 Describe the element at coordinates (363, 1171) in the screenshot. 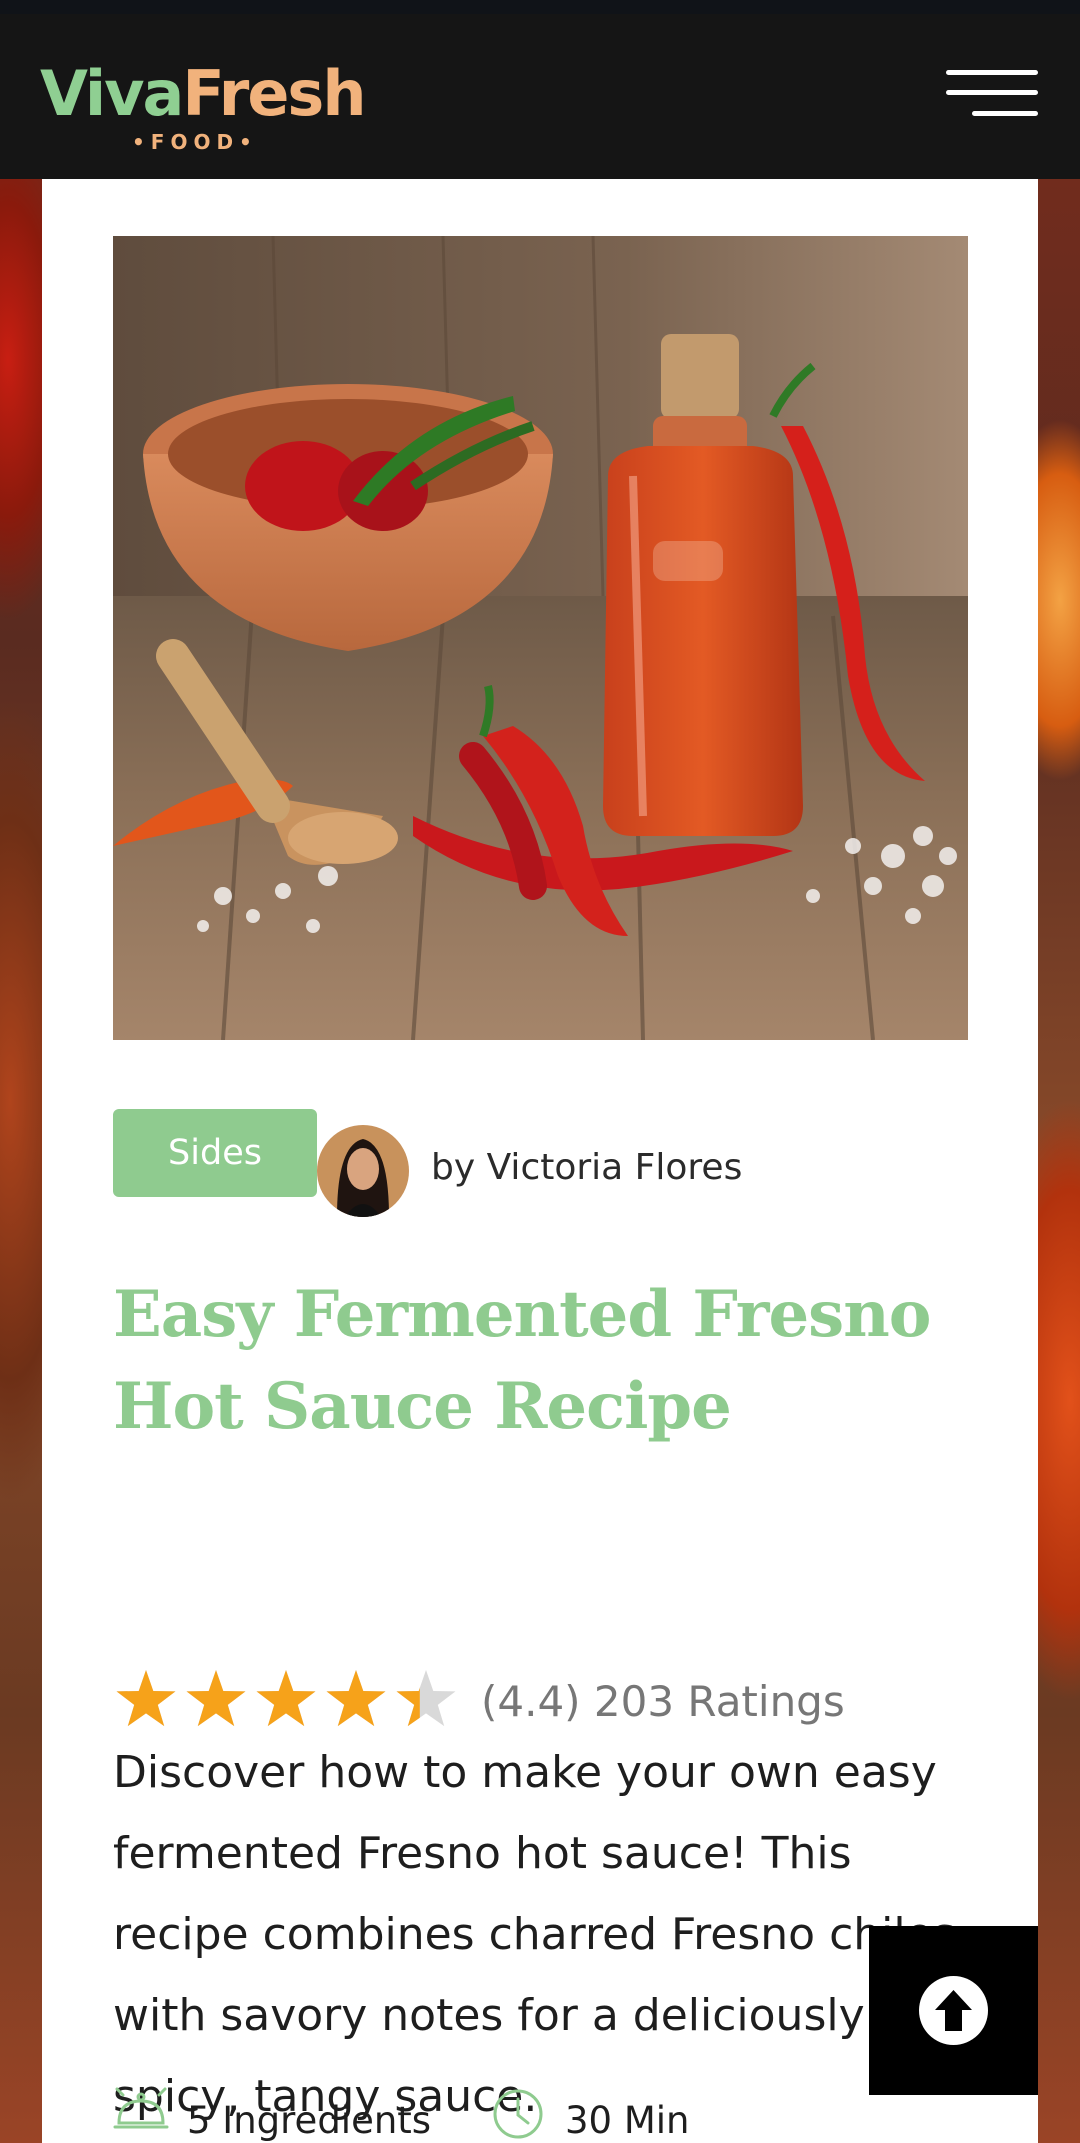

I see `author-avatar` at that location.